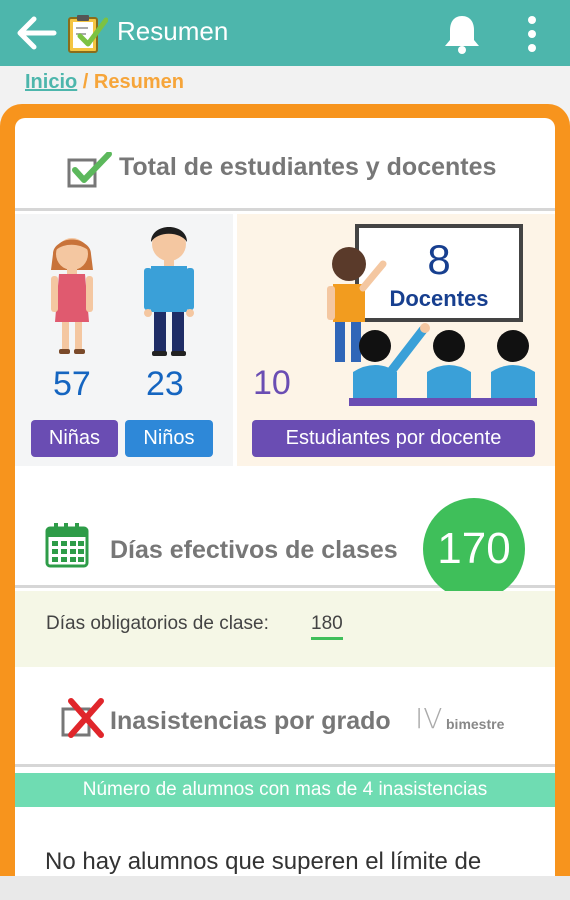 The image size is (570, 900). Describe the element at coordinates (462, 34) in the screenshot. I see `bell-icon` at that location.